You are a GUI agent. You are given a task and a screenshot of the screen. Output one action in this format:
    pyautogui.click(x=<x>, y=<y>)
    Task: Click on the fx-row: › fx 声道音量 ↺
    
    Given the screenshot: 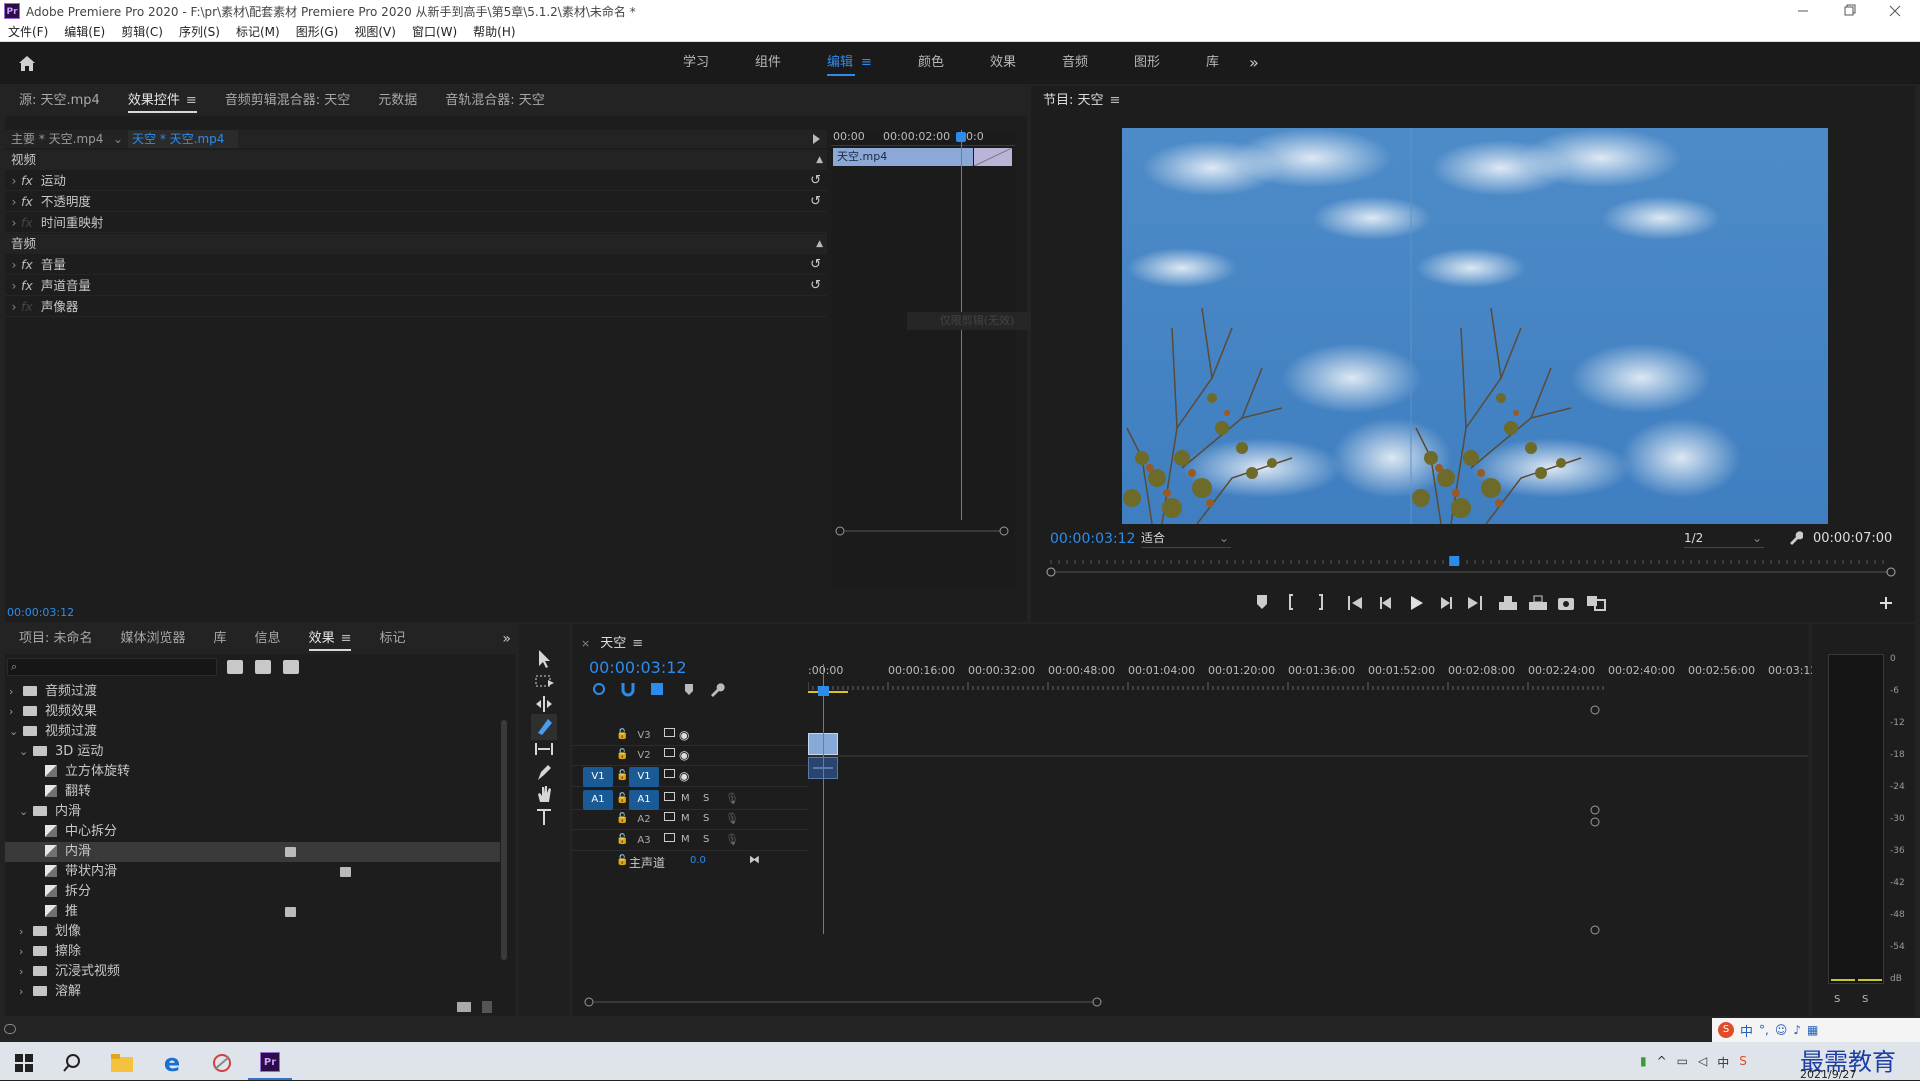 What is the action you would take?
    pyautogui.click(x=416, y=286)
    